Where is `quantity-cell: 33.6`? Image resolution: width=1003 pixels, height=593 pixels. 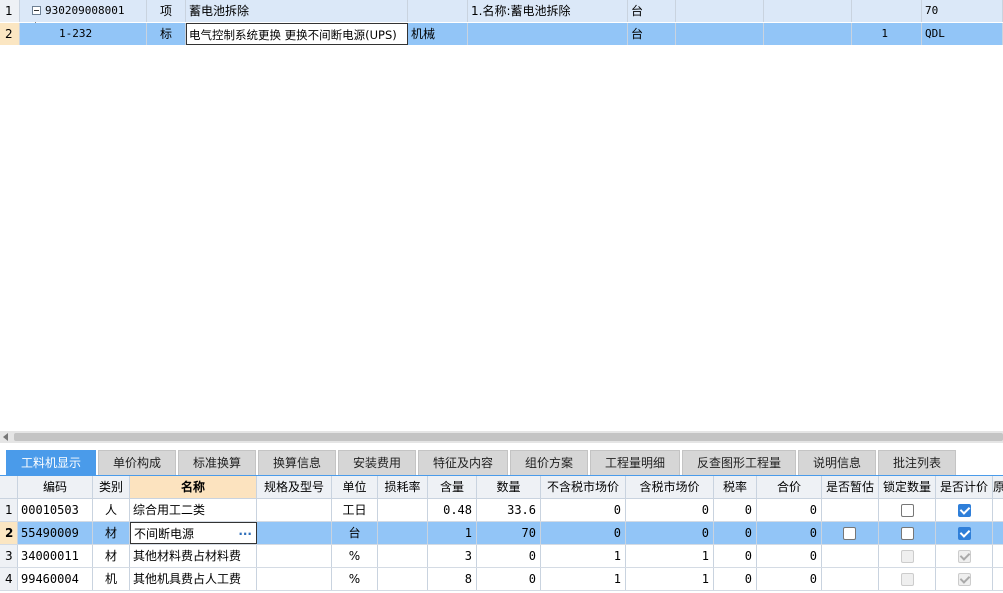
quantity-cell: 33.6 is located at coordinates (509, 510).